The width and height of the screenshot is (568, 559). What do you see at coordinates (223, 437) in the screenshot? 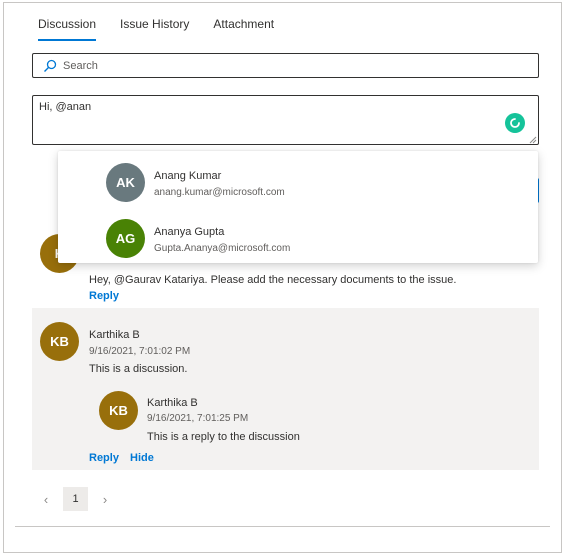
I see `reply-message: This is a reply to the discussion` at bounding box center [223, 437].